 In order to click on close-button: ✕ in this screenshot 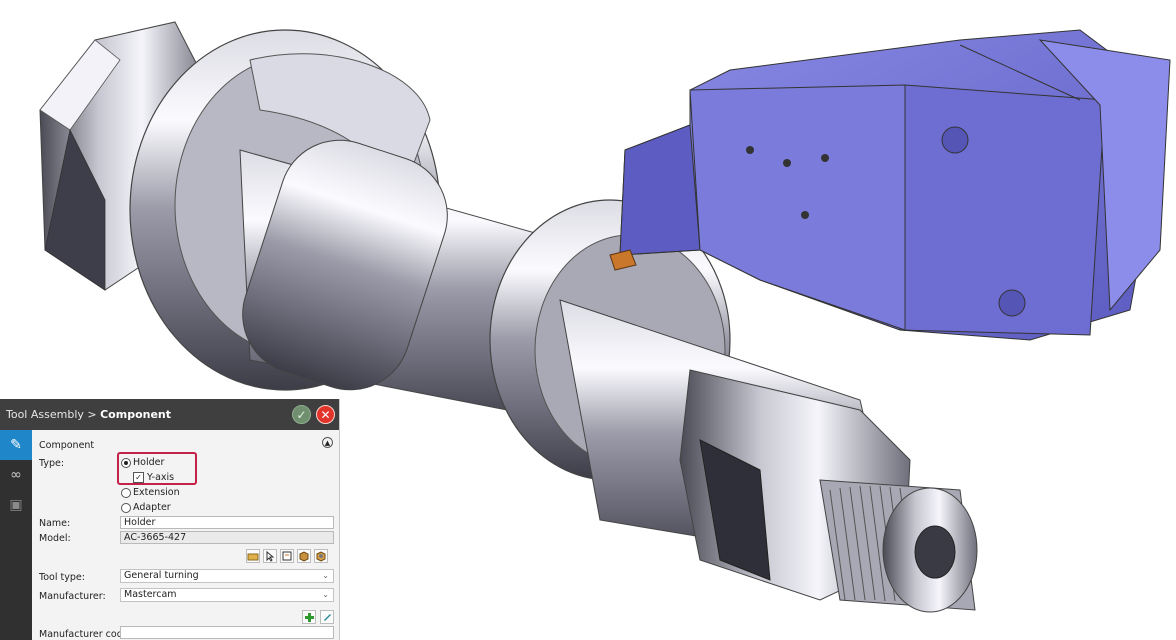, I will do `click(325, 414)`.